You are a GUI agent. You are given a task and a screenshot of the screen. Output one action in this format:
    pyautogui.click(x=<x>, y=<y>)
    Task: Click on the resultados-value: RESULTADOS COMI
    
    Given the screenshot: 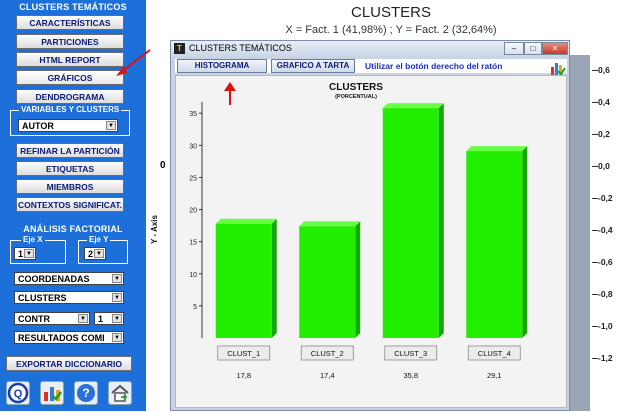 What is the action you would take?
    pyautogui.click(x=61, y=338)
    